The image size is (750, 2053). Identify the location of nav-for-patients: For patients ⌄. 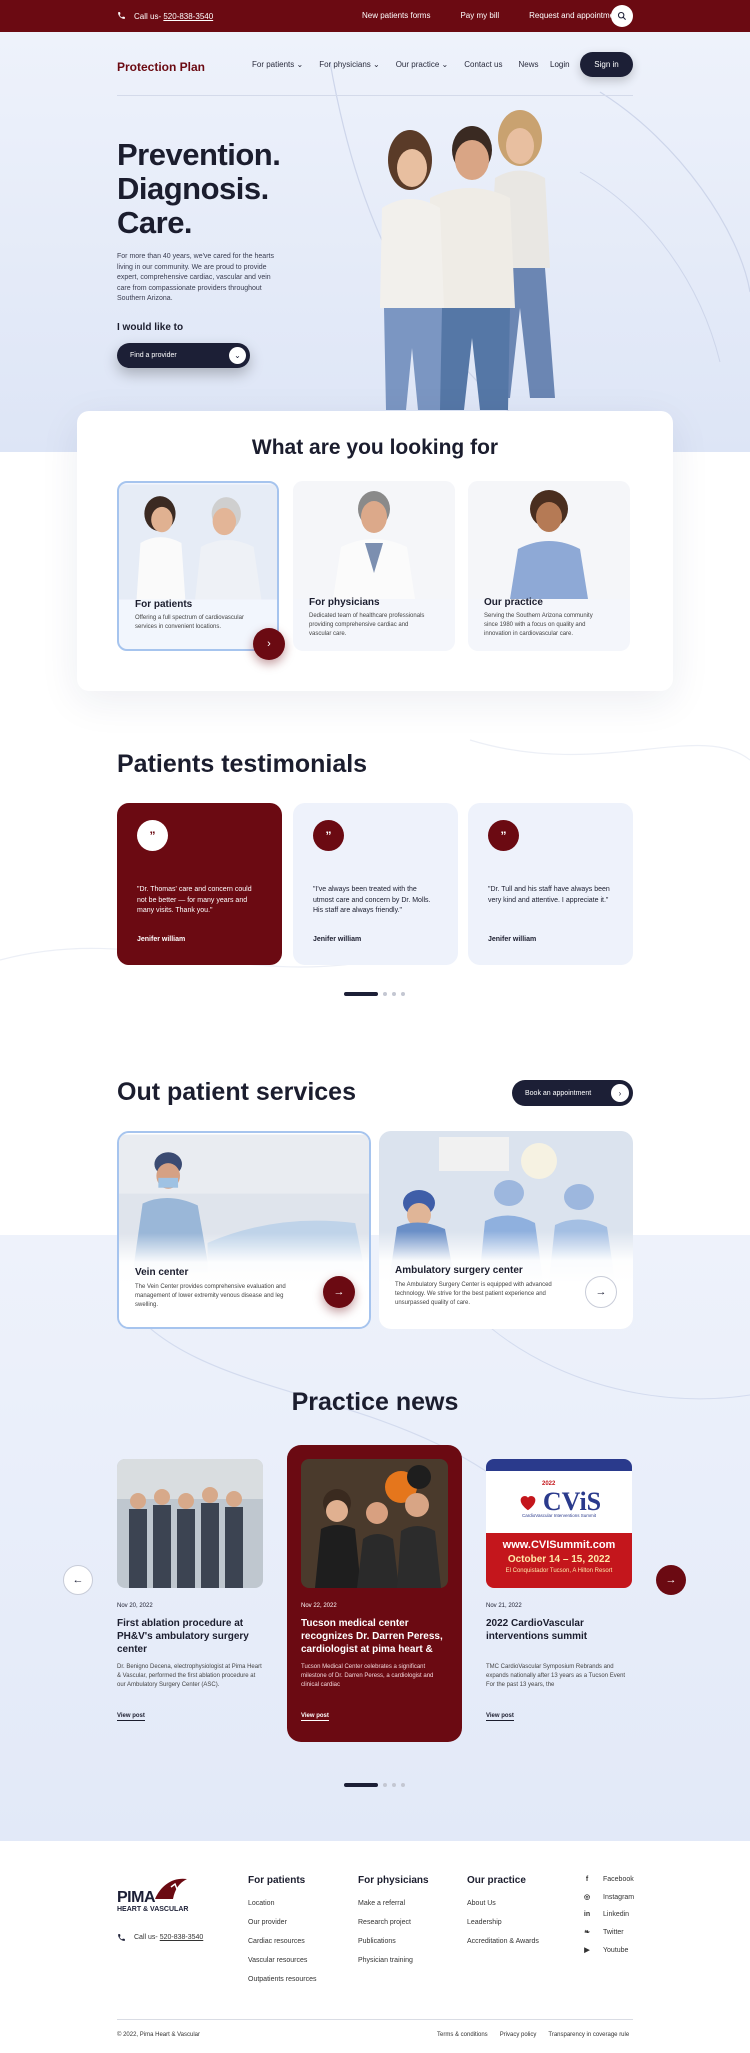
(277, 64).